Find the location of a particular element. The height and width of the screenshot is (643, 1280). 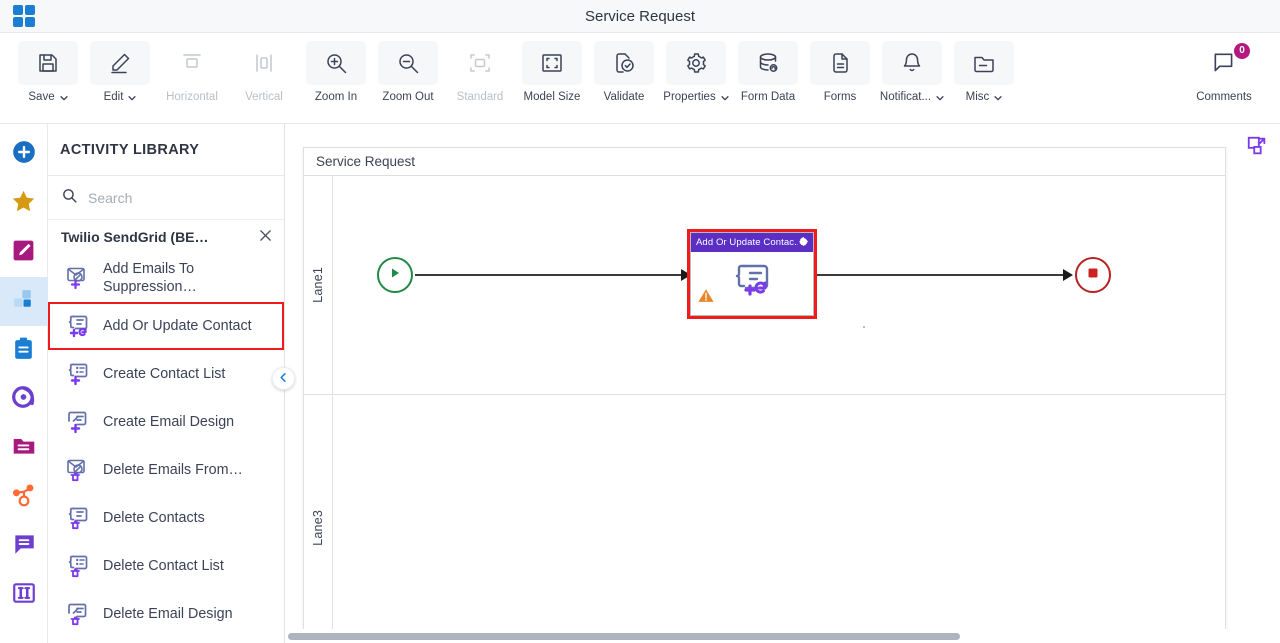

toolbar-button-label: Form Data is located at coordinates (768, 97).